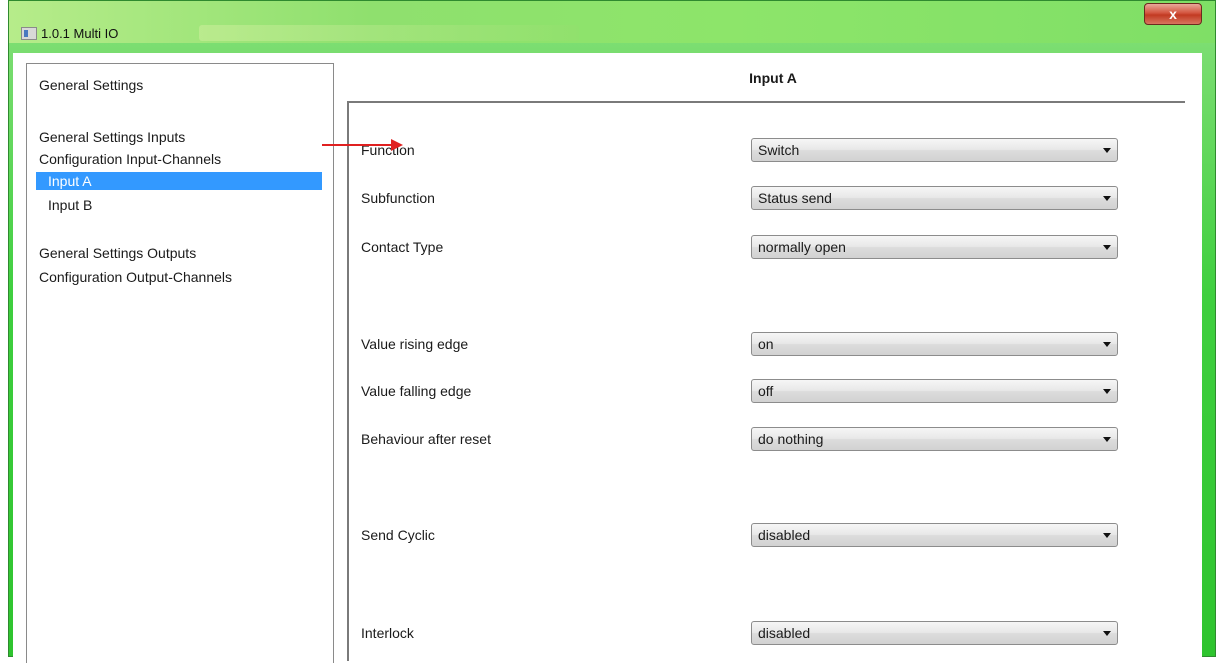 This screenshot has height=663, width=1216. I want to click on subfunction-value: Status send, so click(795, 198).